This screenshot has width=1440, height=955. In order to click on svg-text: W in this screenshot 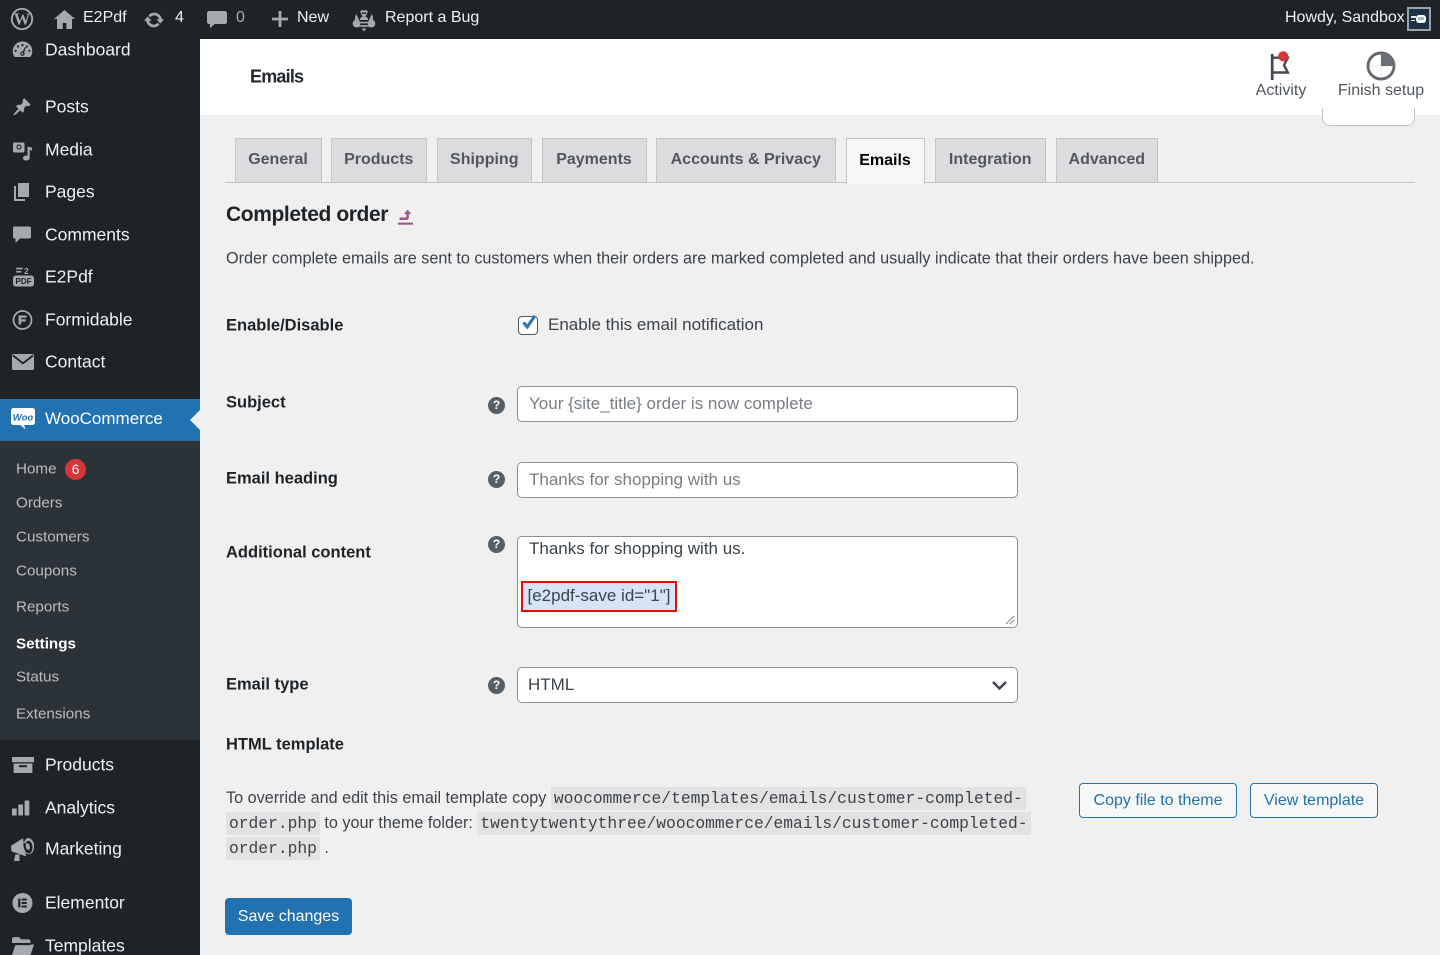, I will do `click(22, 18)`.